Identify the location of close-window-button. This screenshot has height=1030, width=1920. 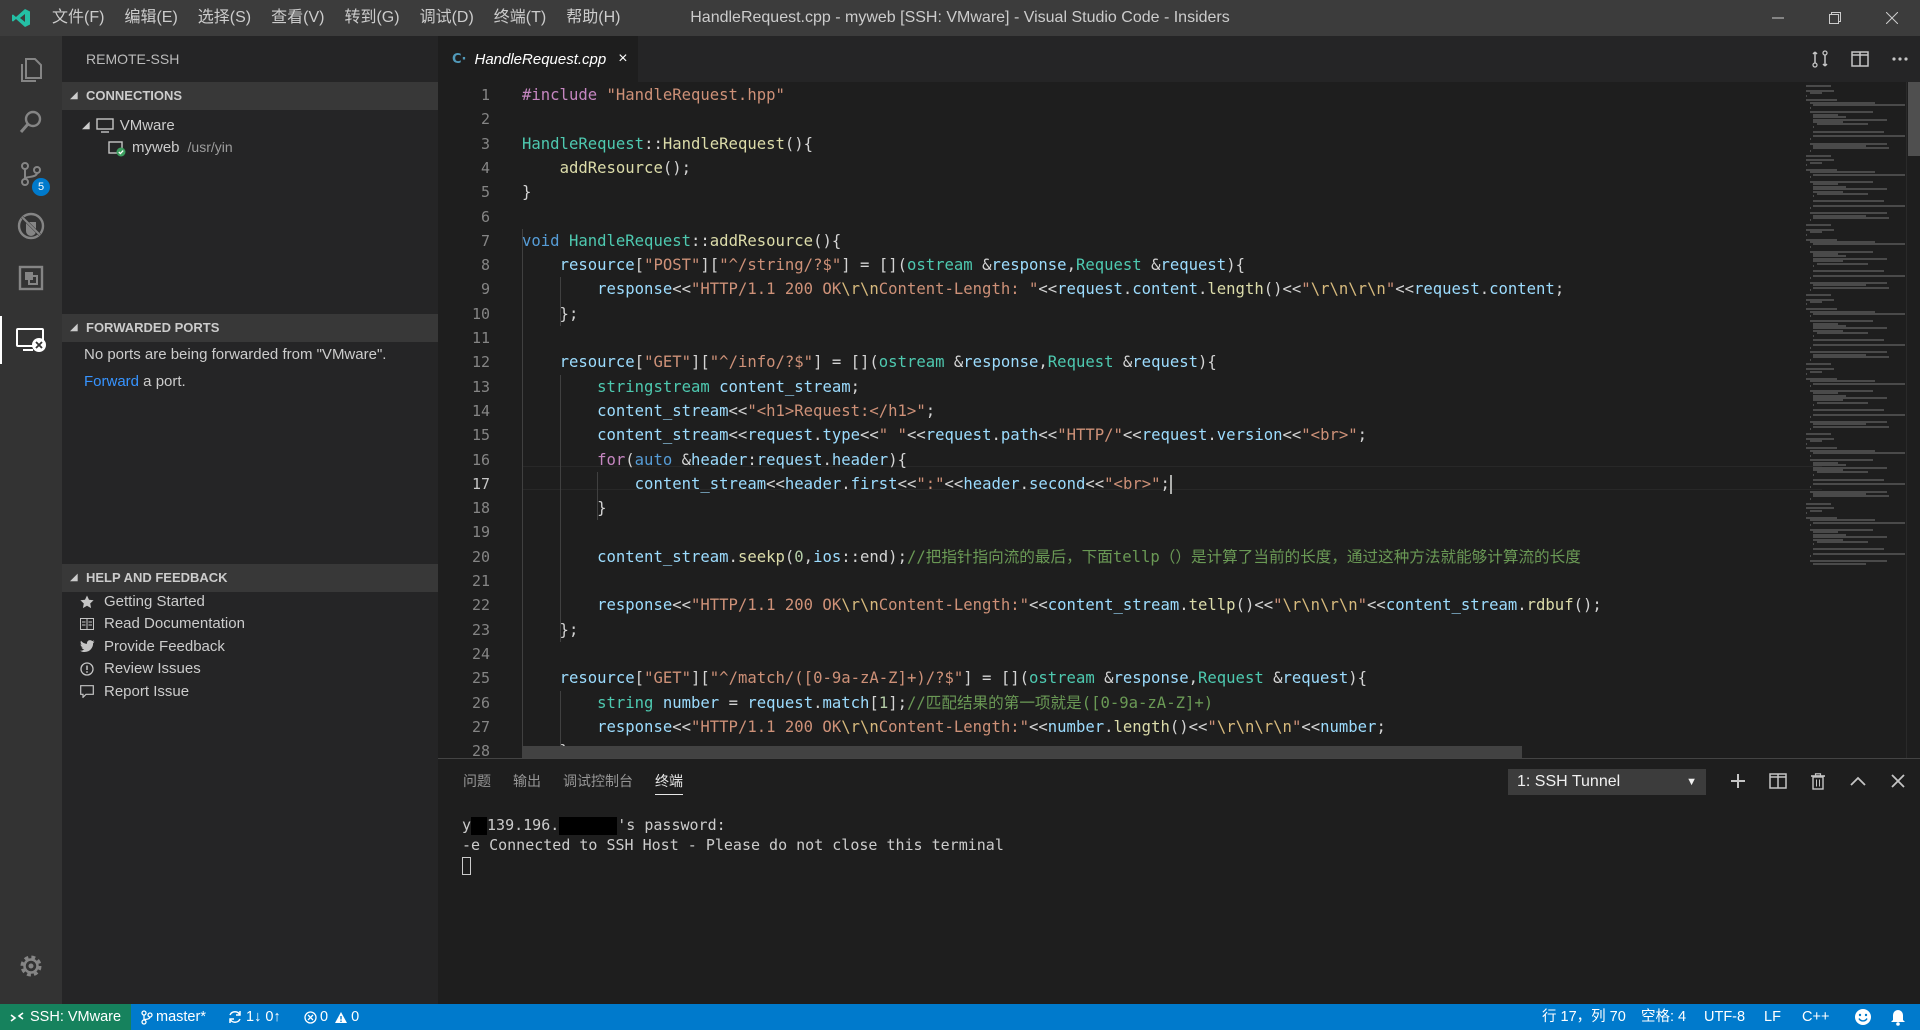
(1891, 18).